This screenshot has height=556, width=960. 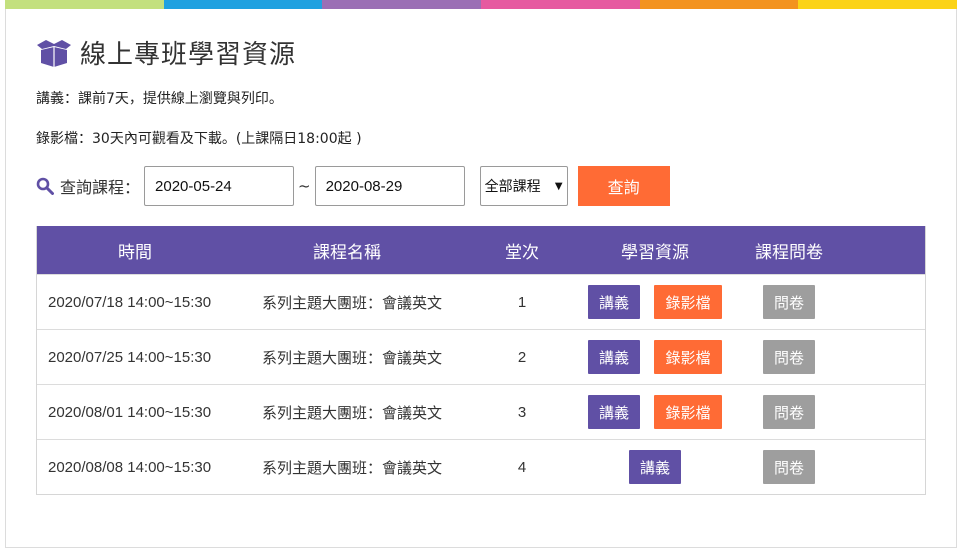 What do you see at coordinates (130, 302) in the screenshot?
I see `row-time: 2020/07/18 14:00~15:30` at bounding box center [130, 302].